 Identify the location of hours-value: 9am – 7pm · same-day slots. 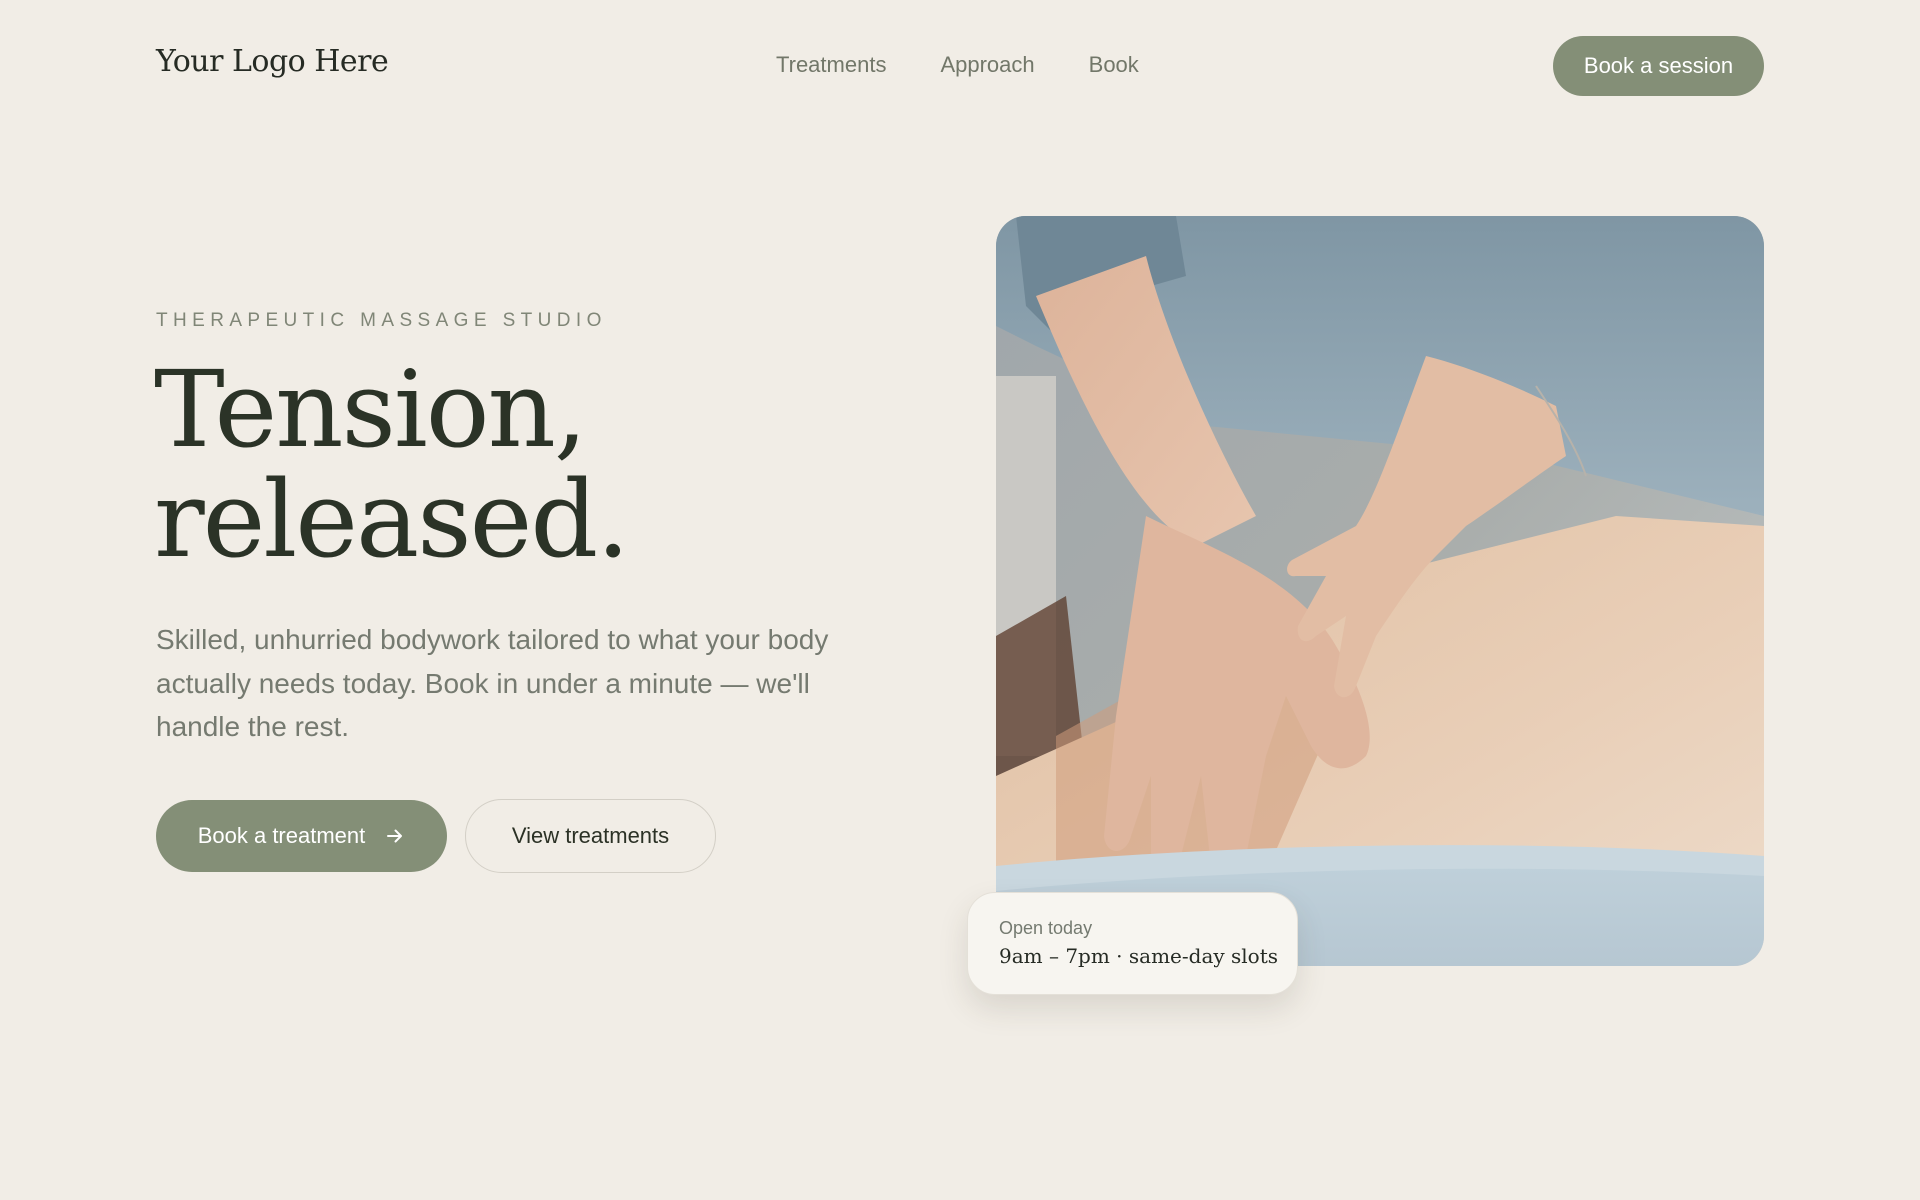
(1139, 956).